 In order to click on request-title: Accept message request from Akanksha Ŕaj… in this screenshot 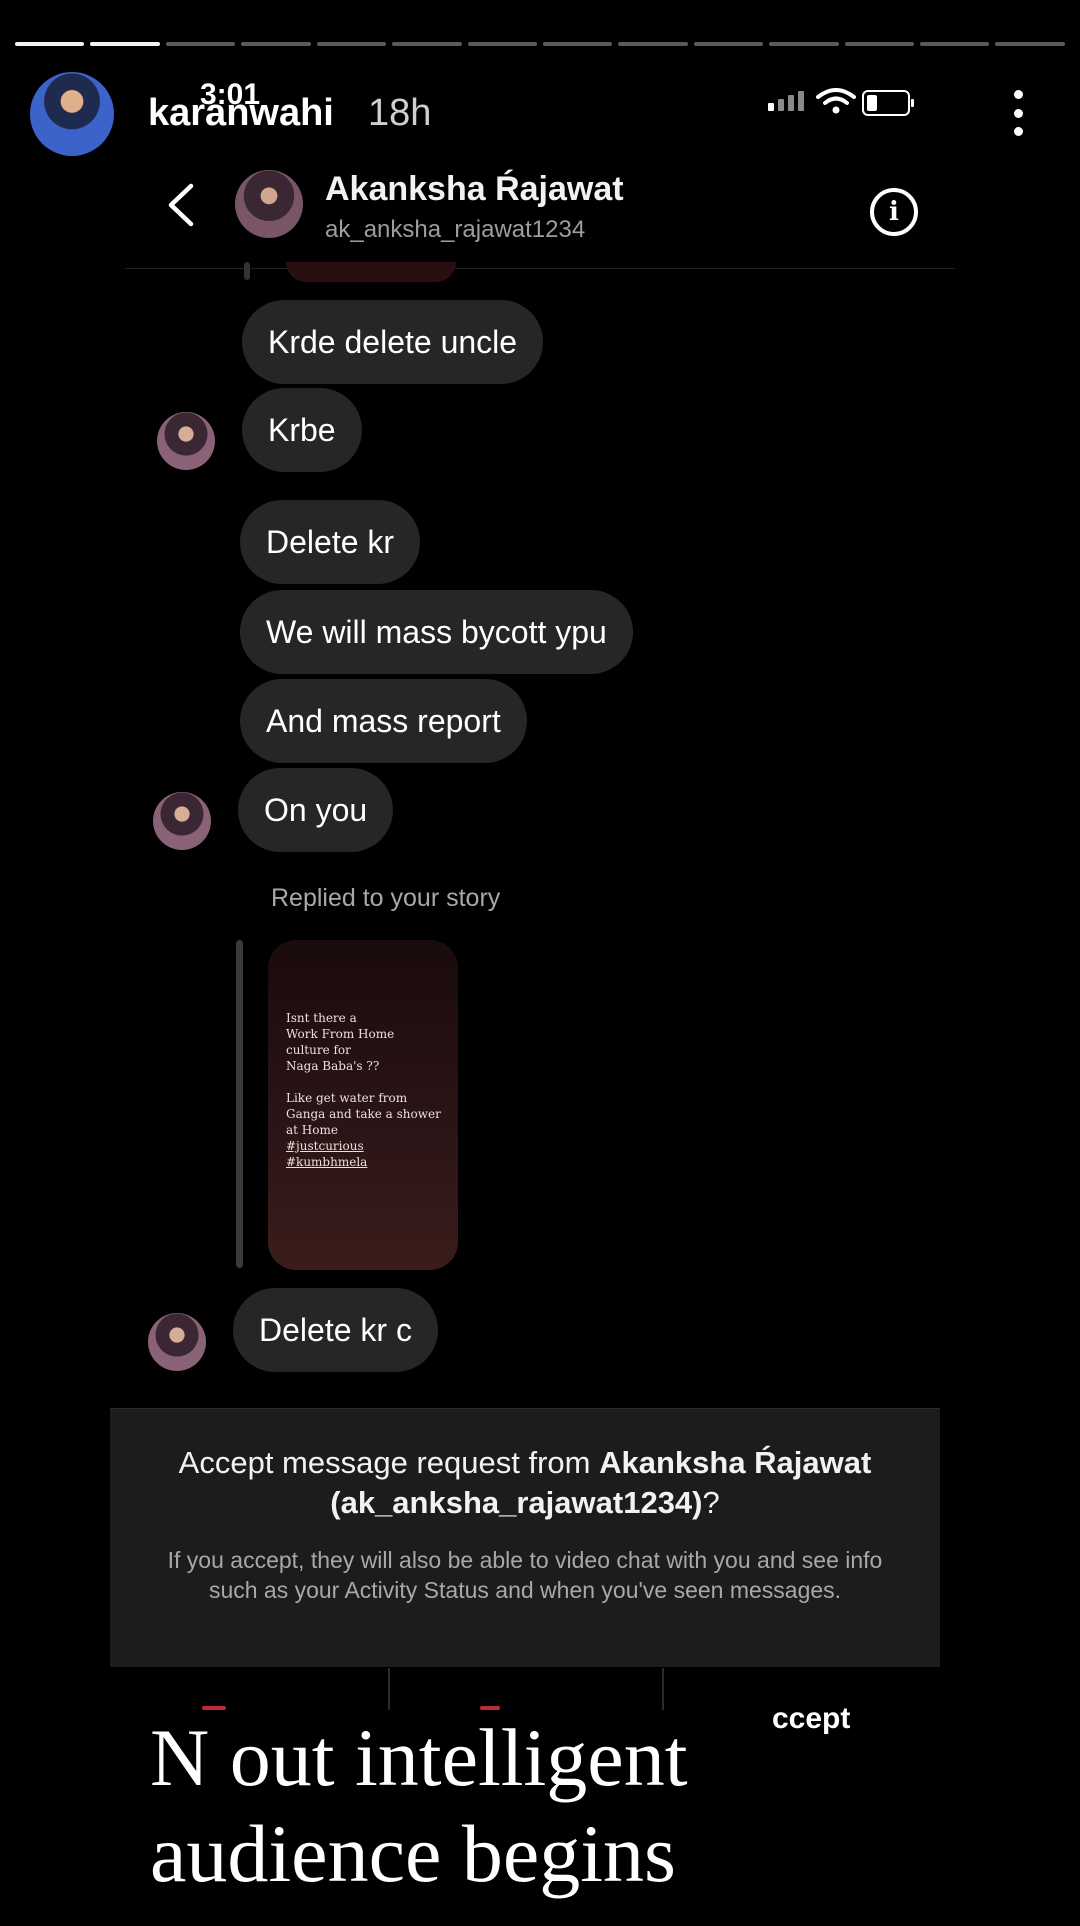, I will do `click(525, 1482)`.